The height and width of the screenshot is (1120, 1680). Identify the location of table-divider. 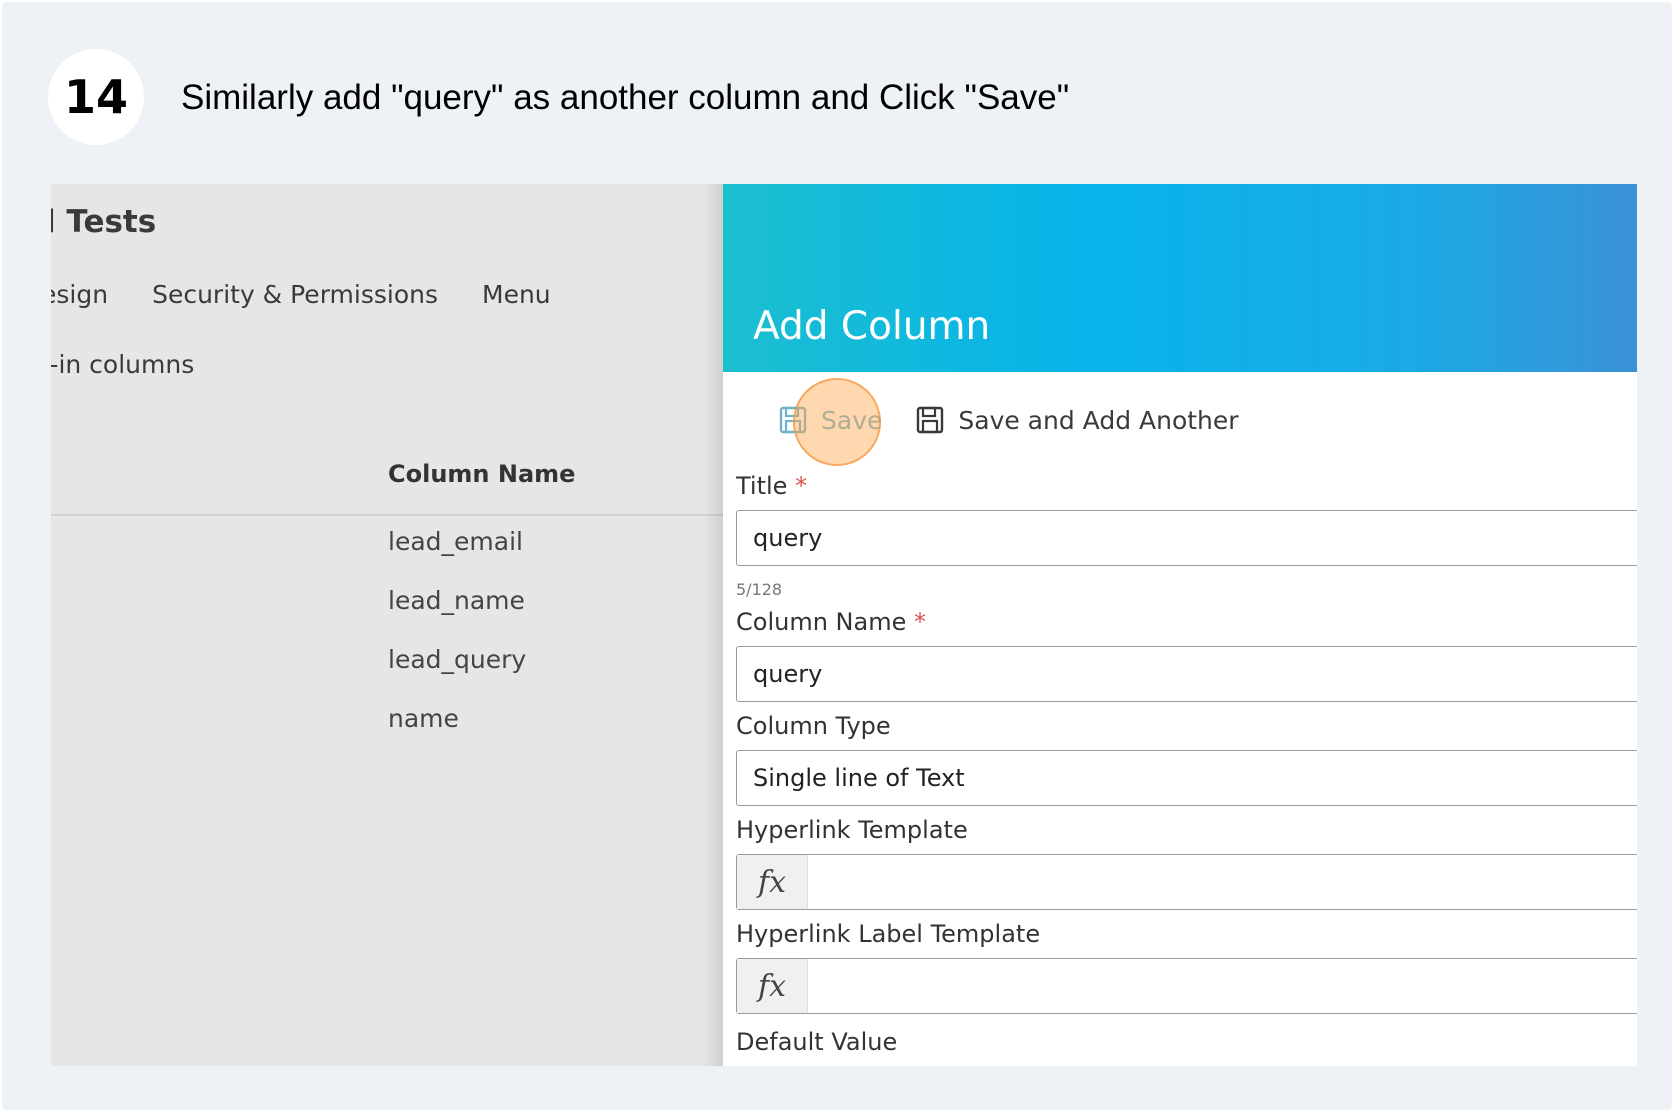
(387, 515).